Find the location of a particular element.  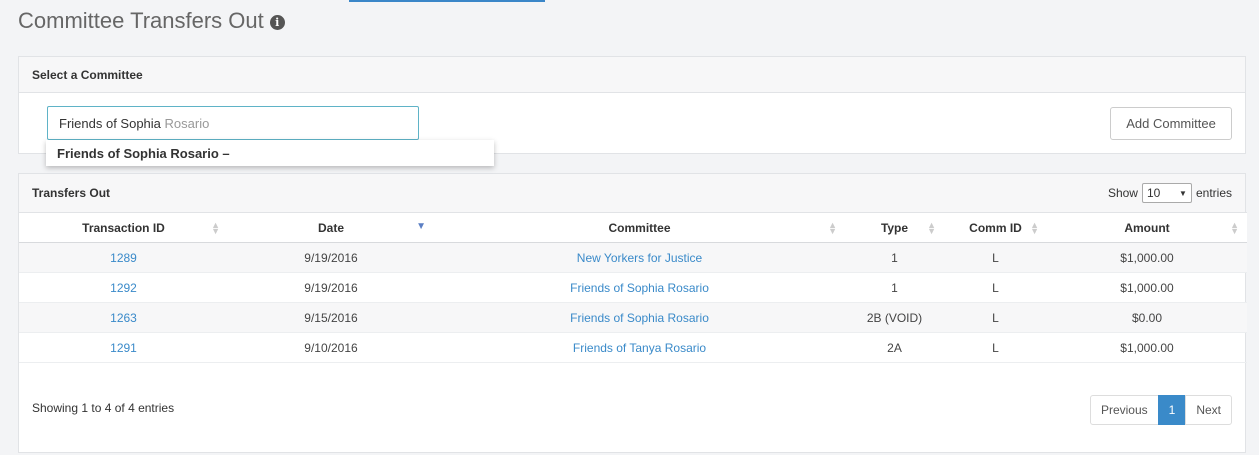

column-header-type: Type ▲ ▼ is located at coordinates (894, 227).